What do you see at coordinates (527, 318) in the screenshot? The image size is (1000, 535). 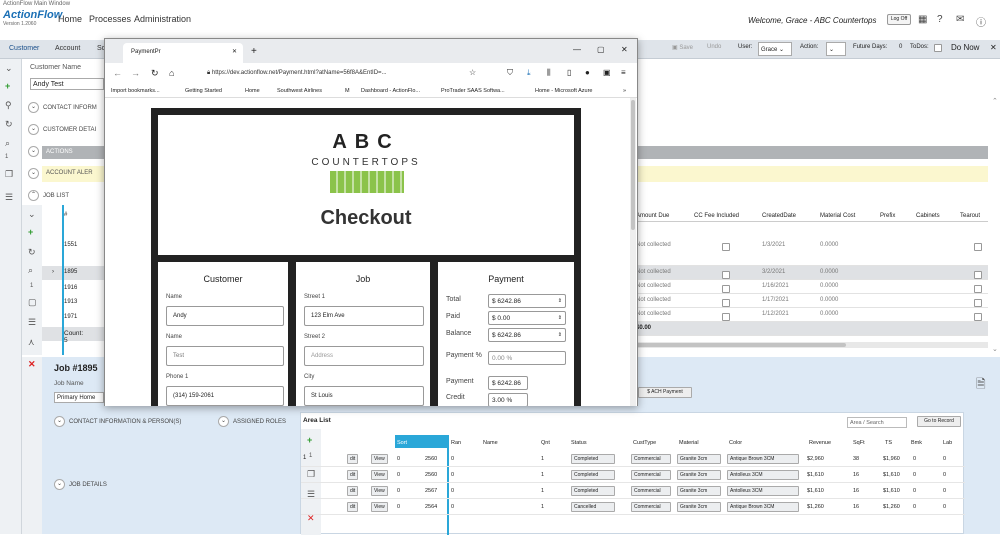 I see `paid-input: $ 0.00 ⇕` at bounding box center [527, 318].